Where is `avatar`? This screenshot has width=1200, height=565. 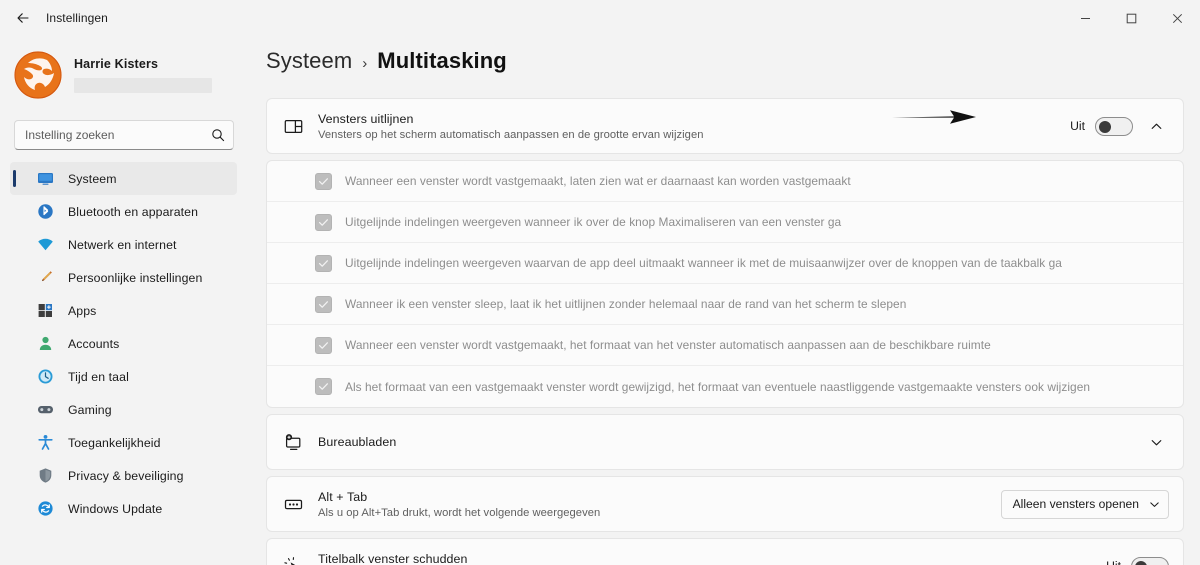
avatar is located at coordinates (38, 75).